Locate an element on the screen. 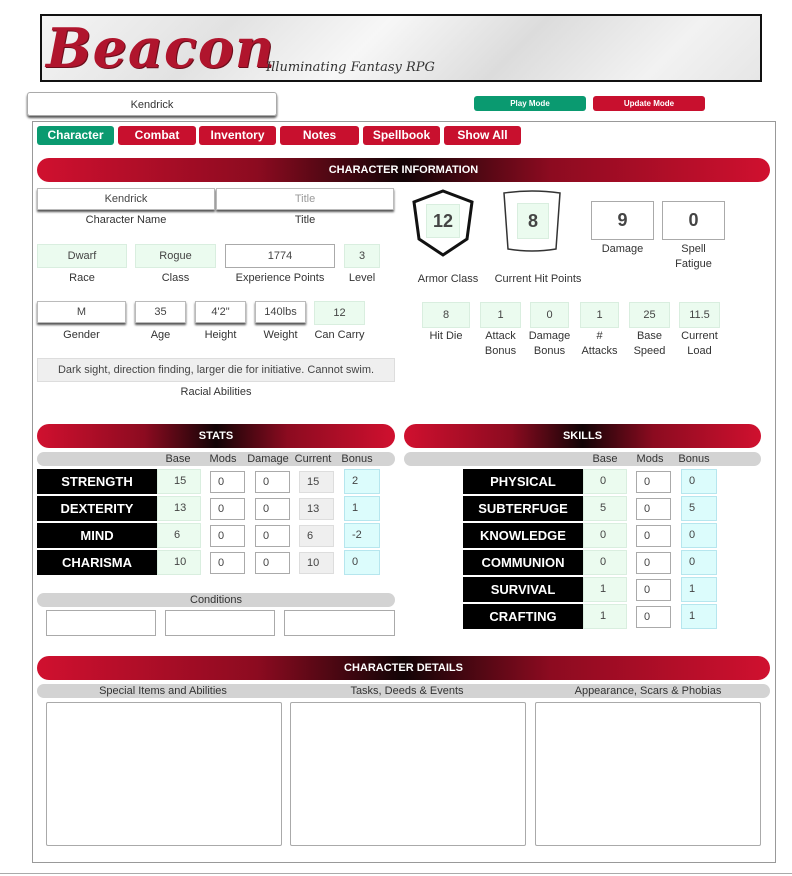  skill-bonus: 0 is located at coordinates (699, 535).